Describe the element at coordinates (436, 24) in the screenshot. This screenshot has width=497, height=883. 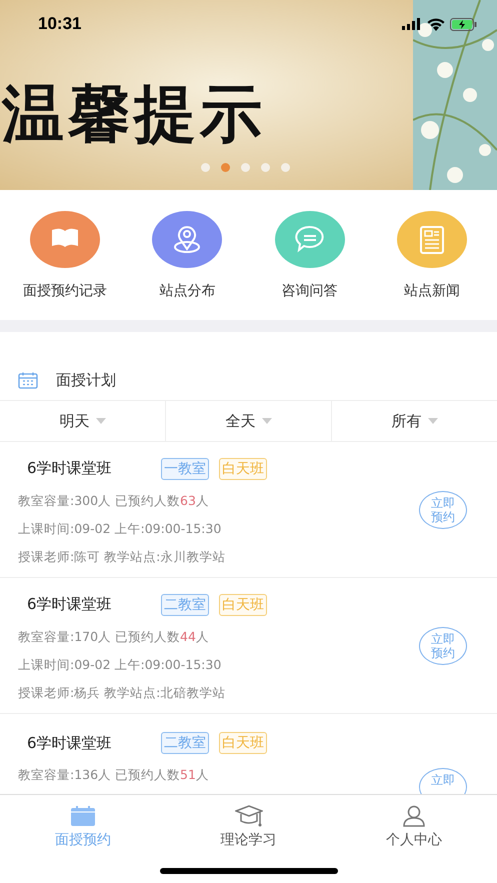
I see `wifi-icon` at that location.